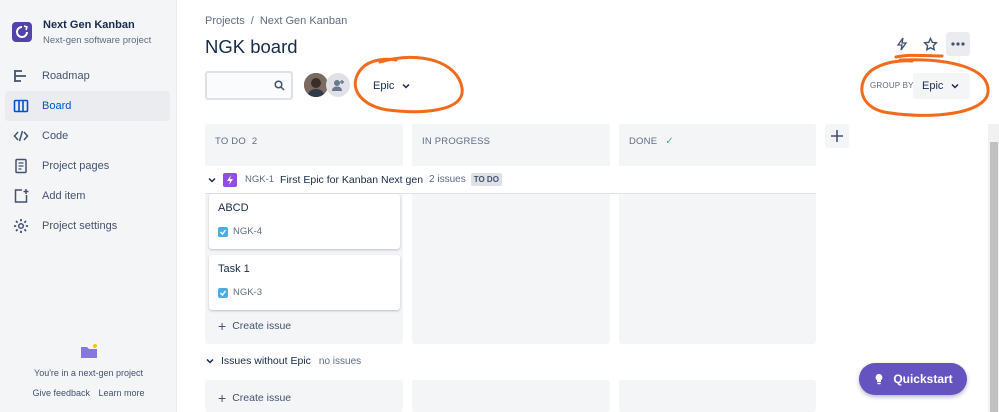 The image size is (999, 412). I want to click on code-icon, so click(21, 136).